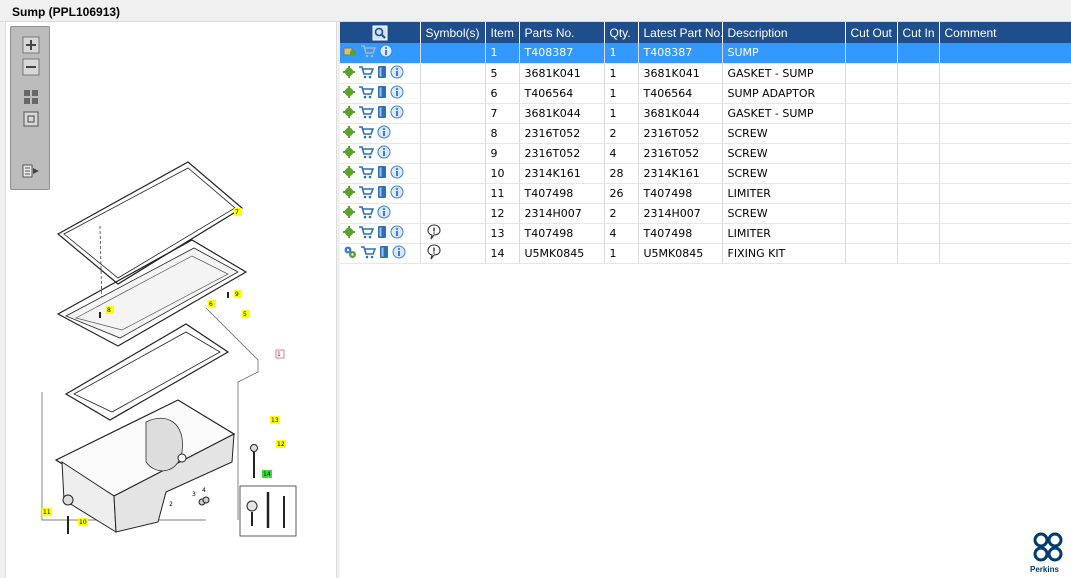  I want to click on column-header-part-no: Parts No., so click(562, 32).